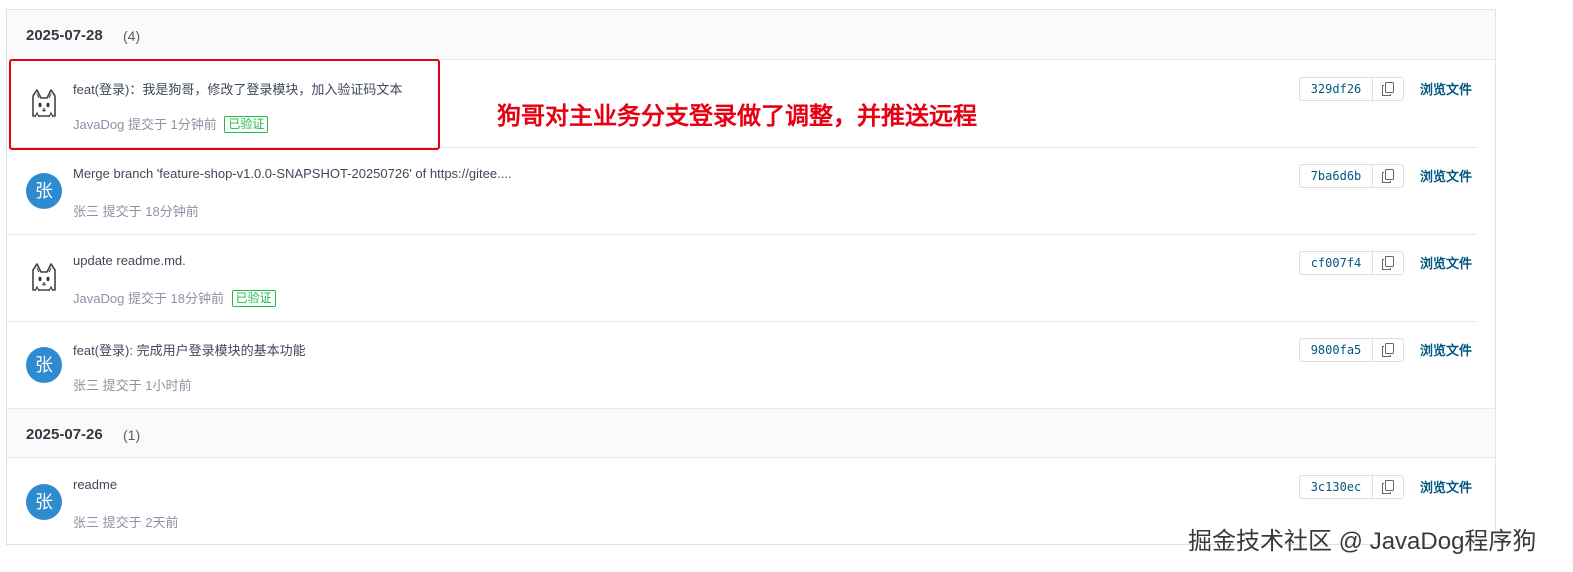  Describe the element at coordinates (147, 385) in the screenshot. I see `commit-time: 提交于 1小时前` at that location.